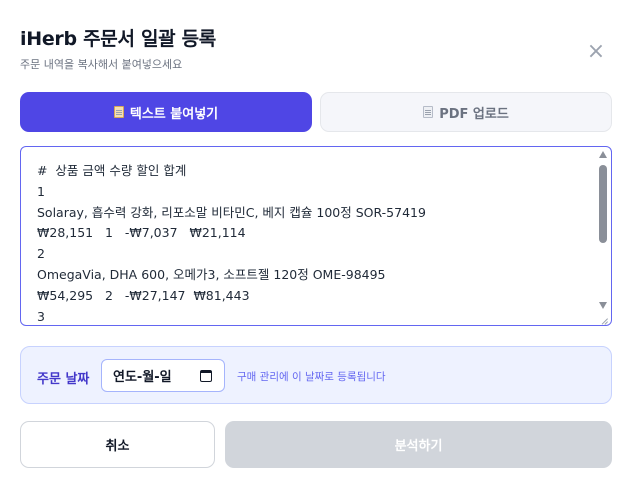 The height and width of the screenshot is (486, 626). I want to click on text-line: 1, so click(41, 191).